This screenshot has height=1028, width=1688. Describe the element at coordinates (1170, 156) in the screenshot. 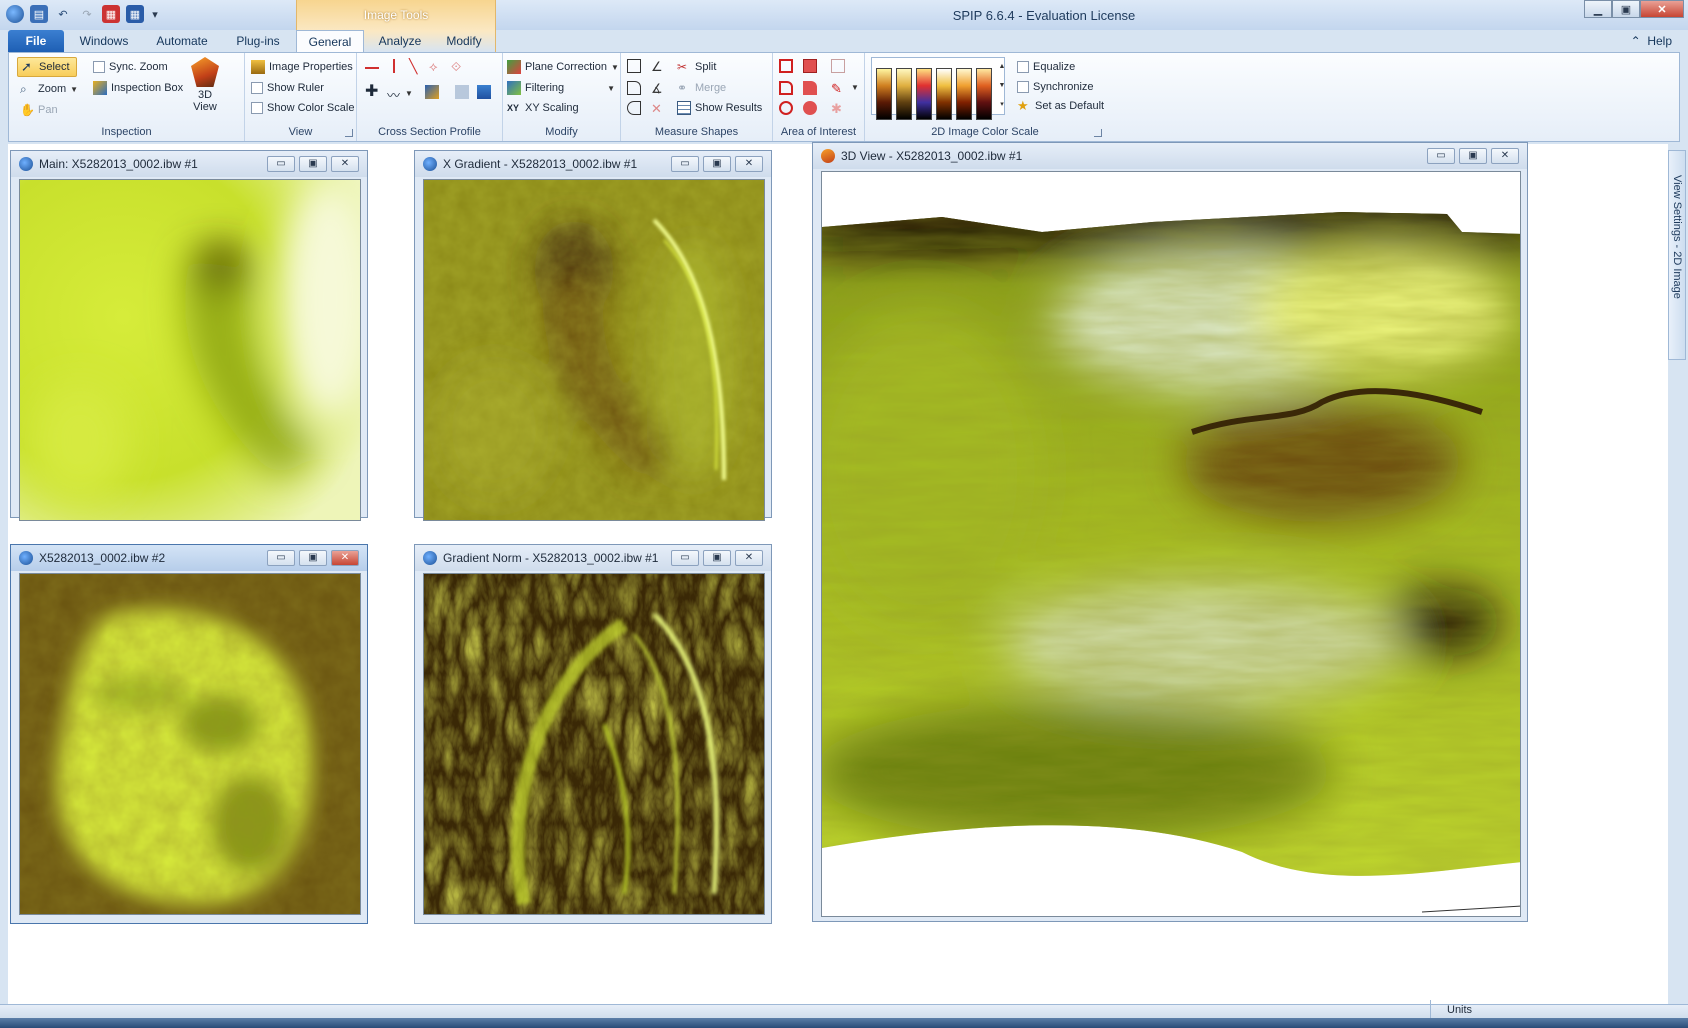

I see `window-titlebar: 3D View - X5282013_0002.ibw #1` at that location.